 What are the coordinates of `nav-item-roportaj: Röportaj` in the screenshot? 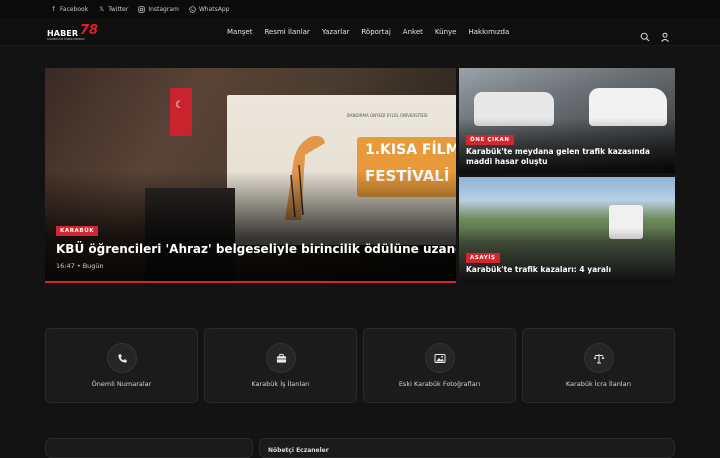 It's located at (375, 32).